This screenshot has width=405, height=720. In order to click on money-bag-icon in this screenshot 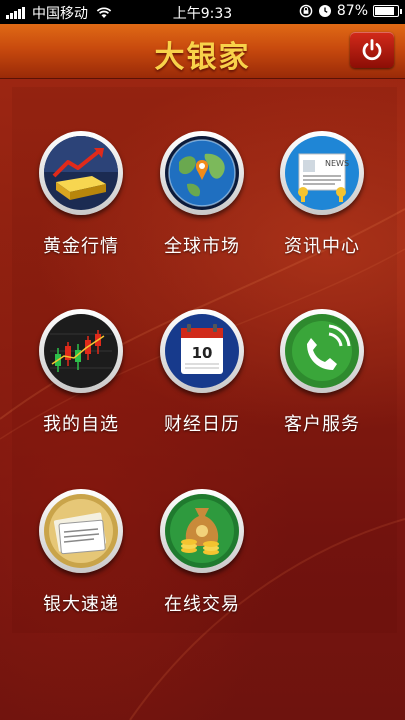, I will do `click(202, 531)`.